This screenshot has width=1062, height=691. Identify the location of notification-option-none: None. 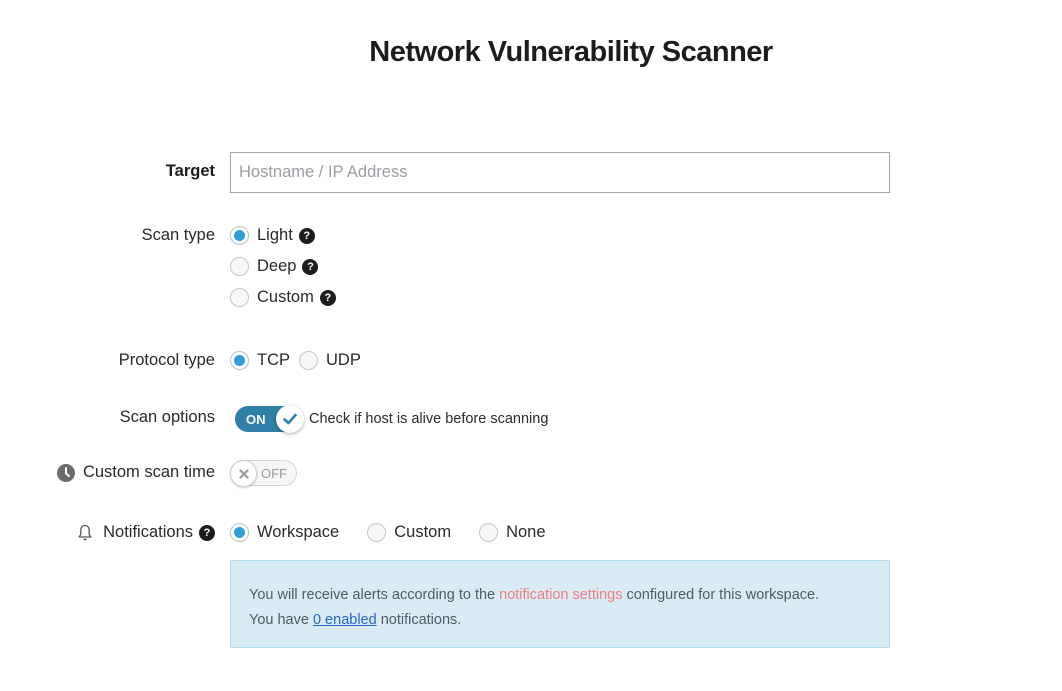
(512, 532).